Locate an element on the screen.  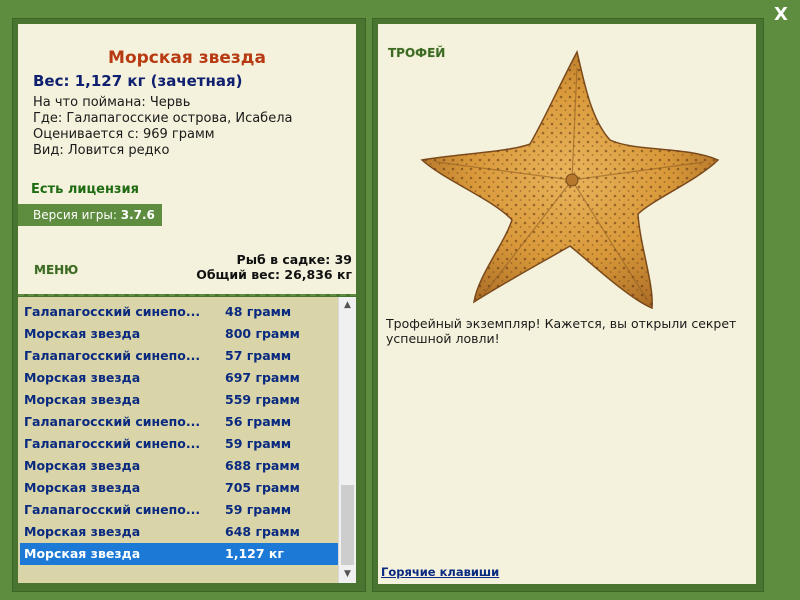
list-scrollbar: ▲ ▼ is located at coordinates (347, 440).